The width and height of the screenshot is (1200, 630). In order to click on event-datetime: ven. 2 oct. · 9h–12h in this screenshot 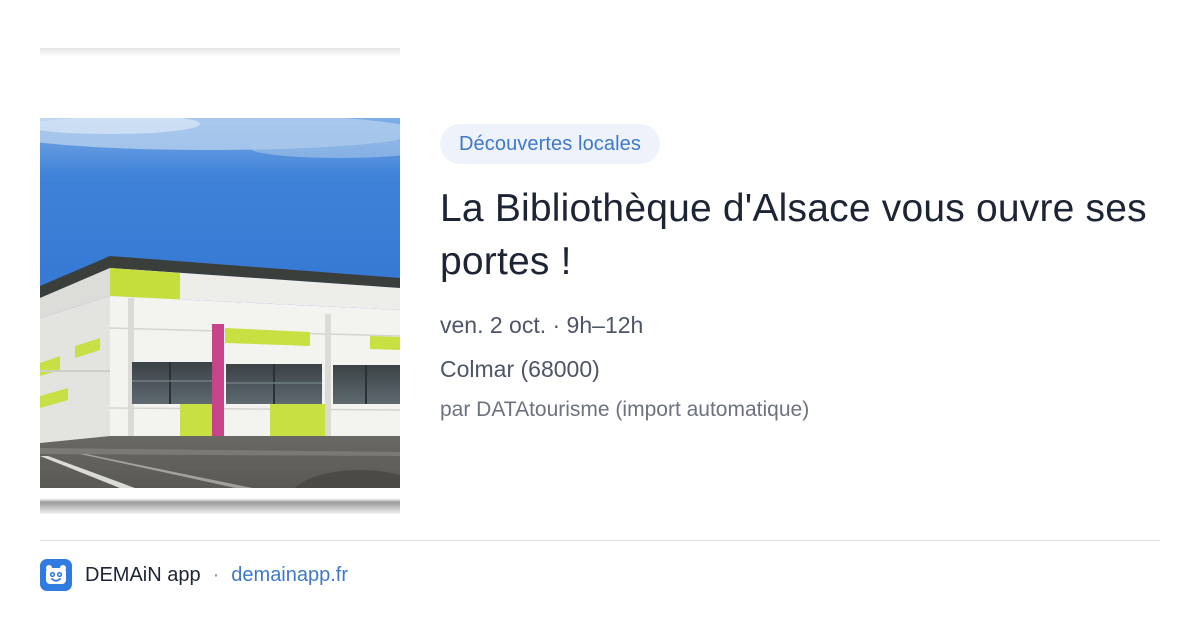, I will do `click(542, 325)`.